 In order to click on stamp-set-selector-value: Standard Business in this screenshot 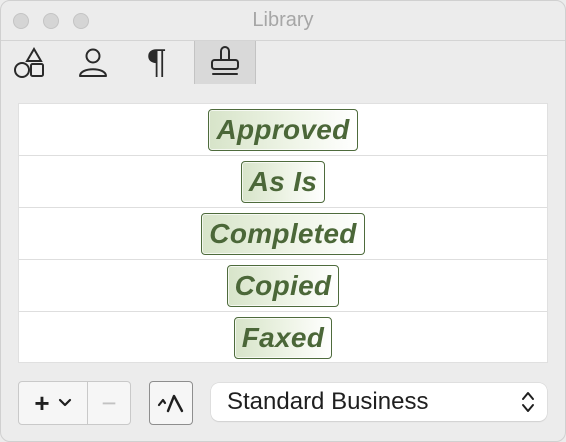, I will do `click(328, 401)`.